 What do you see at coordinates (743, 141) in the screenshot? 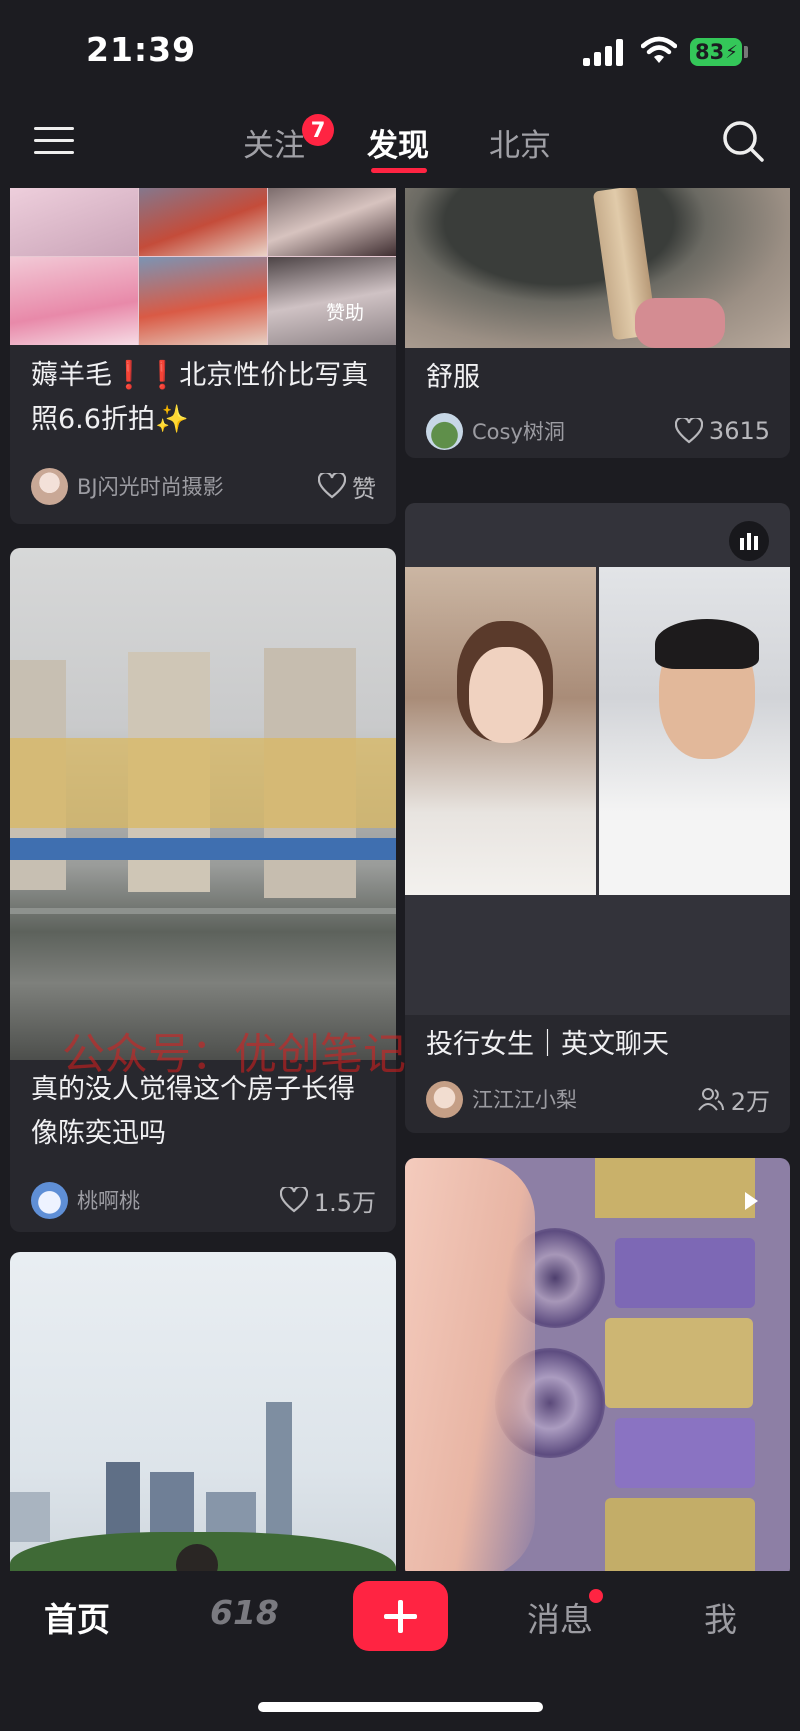
I see `search-icon` at bounding box center [743, 141].